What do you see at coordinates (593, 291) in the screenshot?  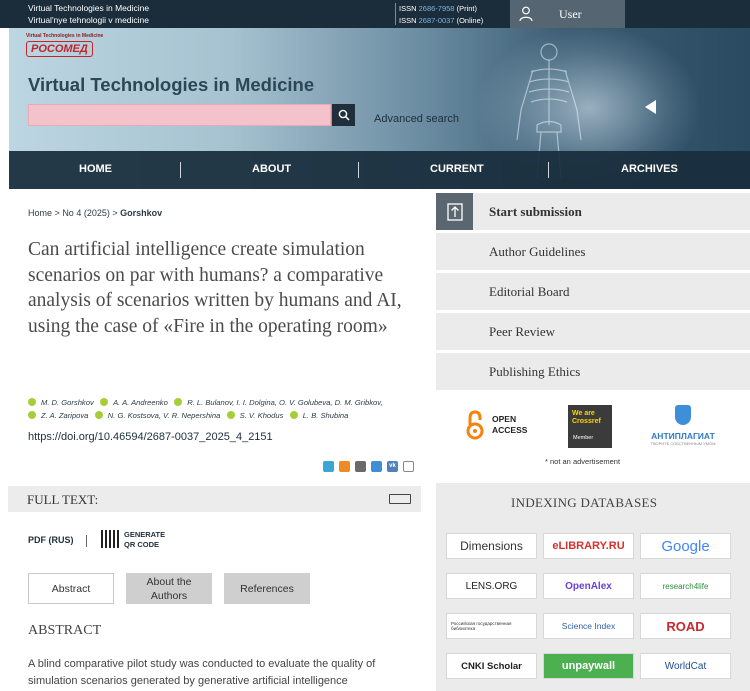 I see `sidebar-item-editorial-board: Editorial Board` at bounding box center [593, 291].